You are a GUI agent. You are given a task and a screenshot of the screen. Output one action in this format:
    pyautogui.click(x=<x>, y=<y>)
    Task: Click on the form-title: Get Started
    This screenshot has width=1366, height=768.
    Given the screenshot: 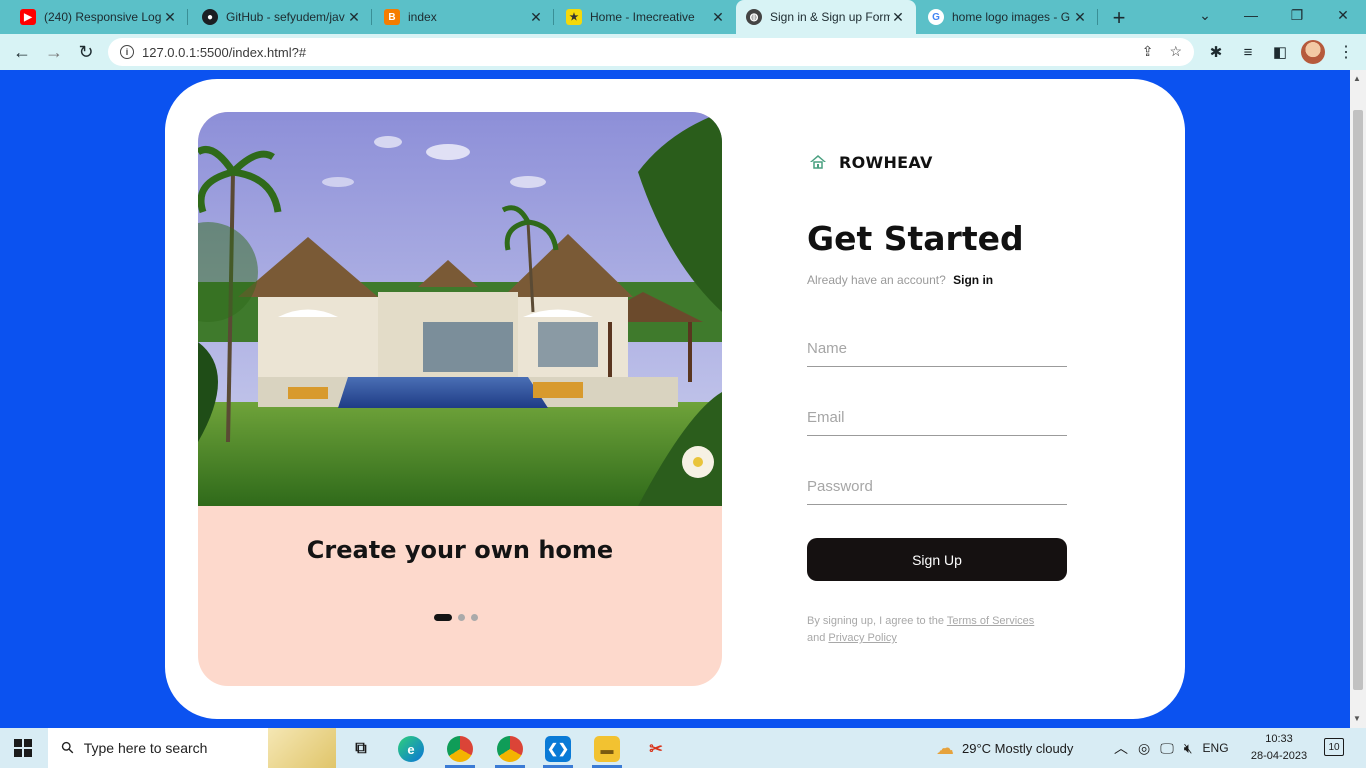 What is the action you would take?
    pyautogui.click(x=915, y=238)
    